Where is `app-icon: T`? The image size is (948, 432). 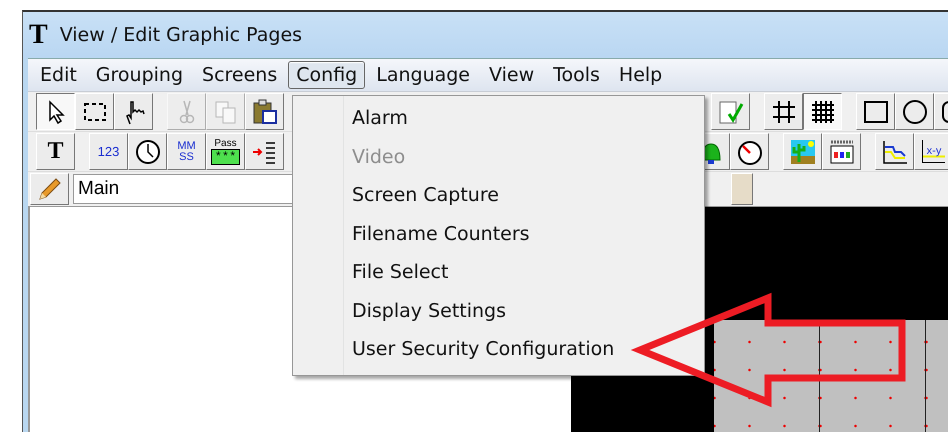 app-icon: T is located at coordinates (38, 35).